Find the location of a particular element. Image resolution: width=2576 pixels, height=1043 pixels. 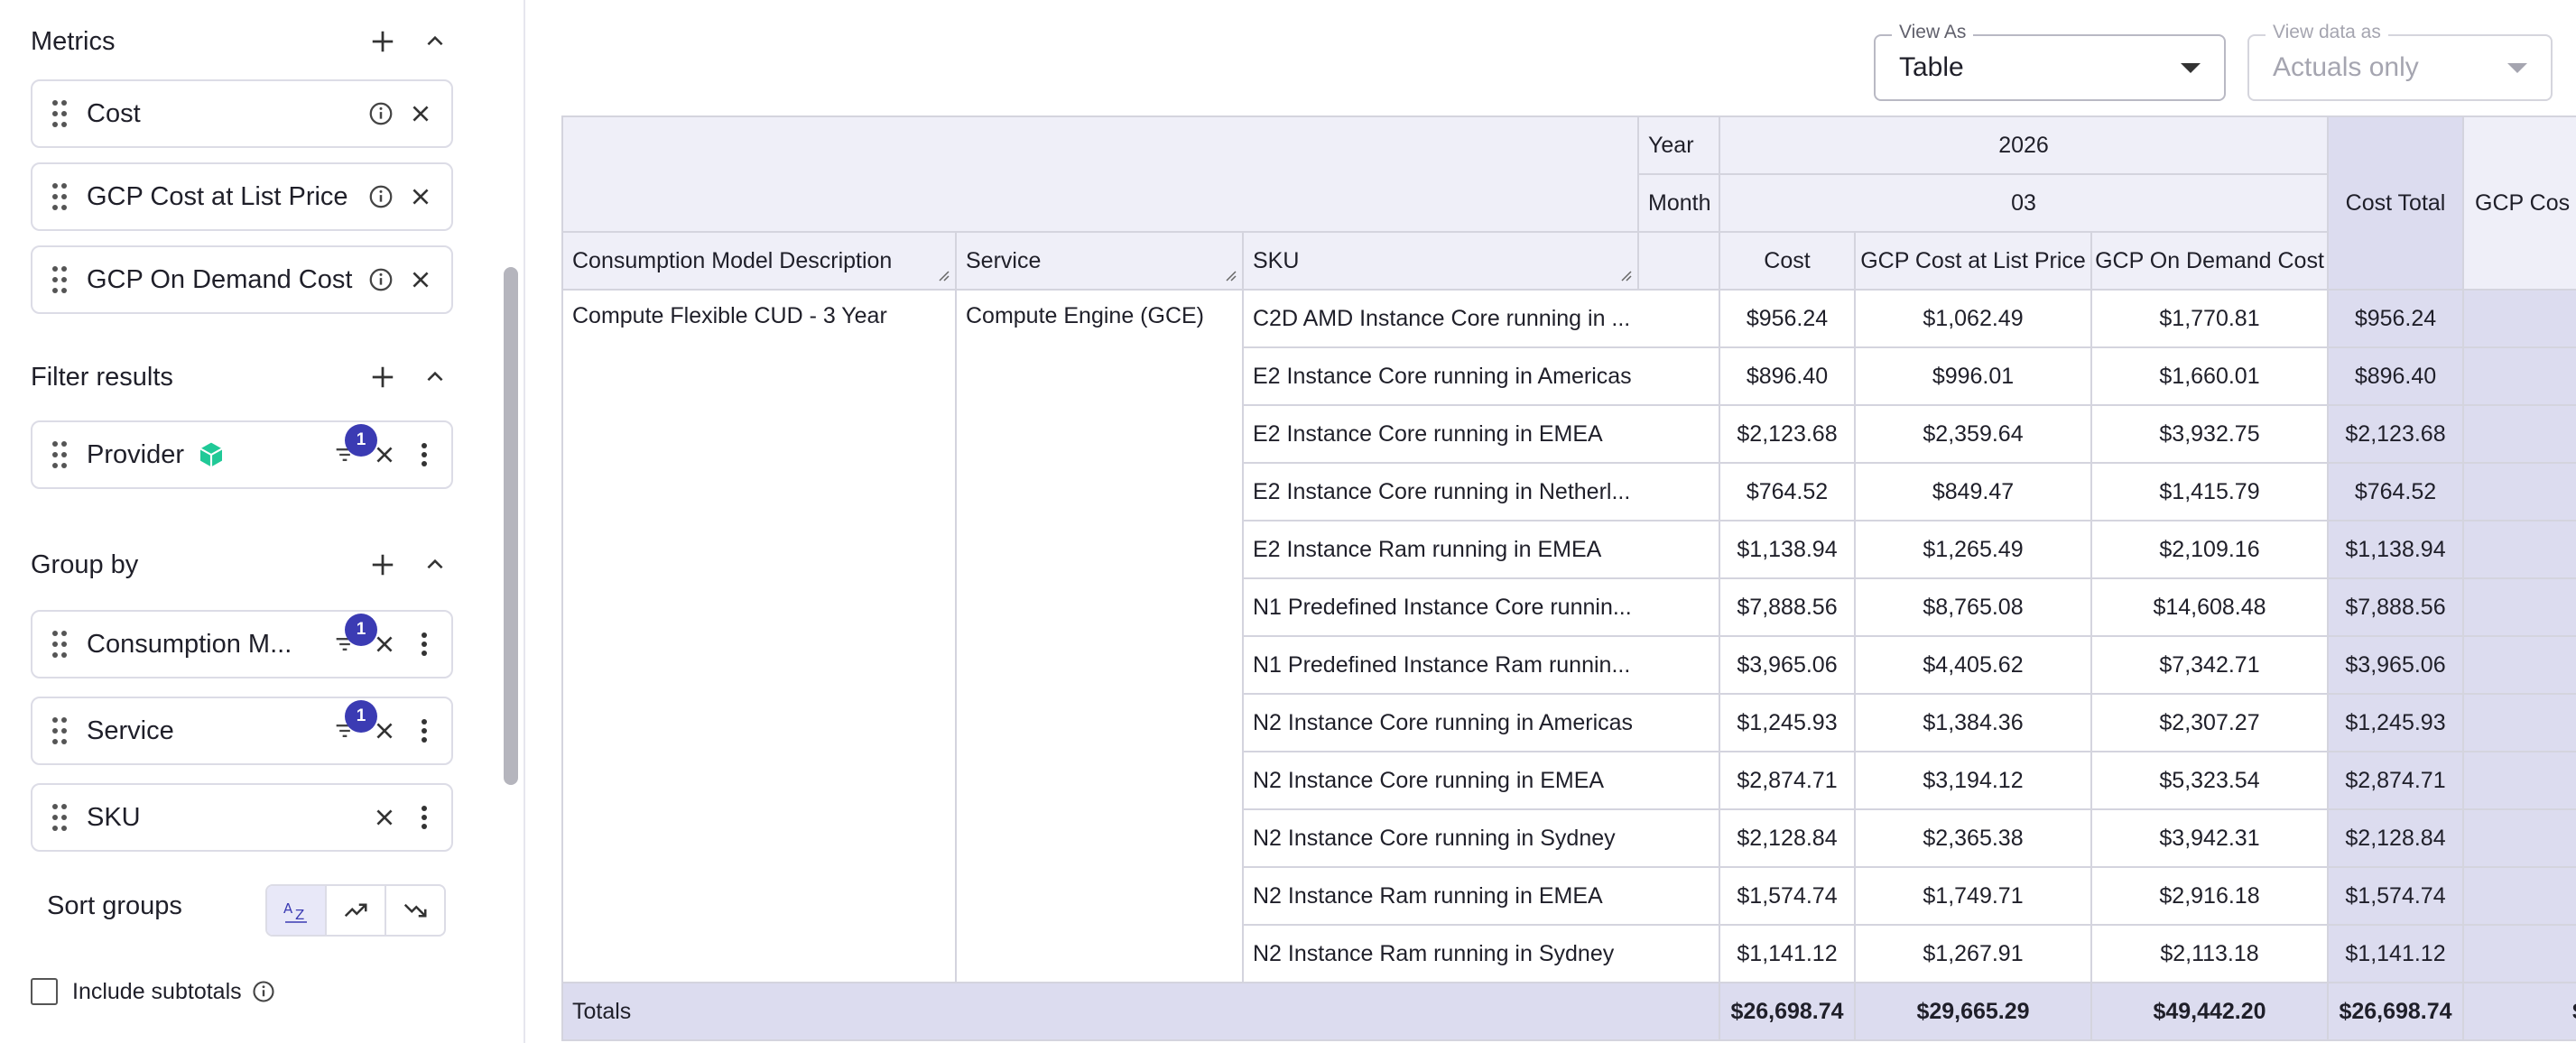

add-group-button is located at coordinates (383, 565).